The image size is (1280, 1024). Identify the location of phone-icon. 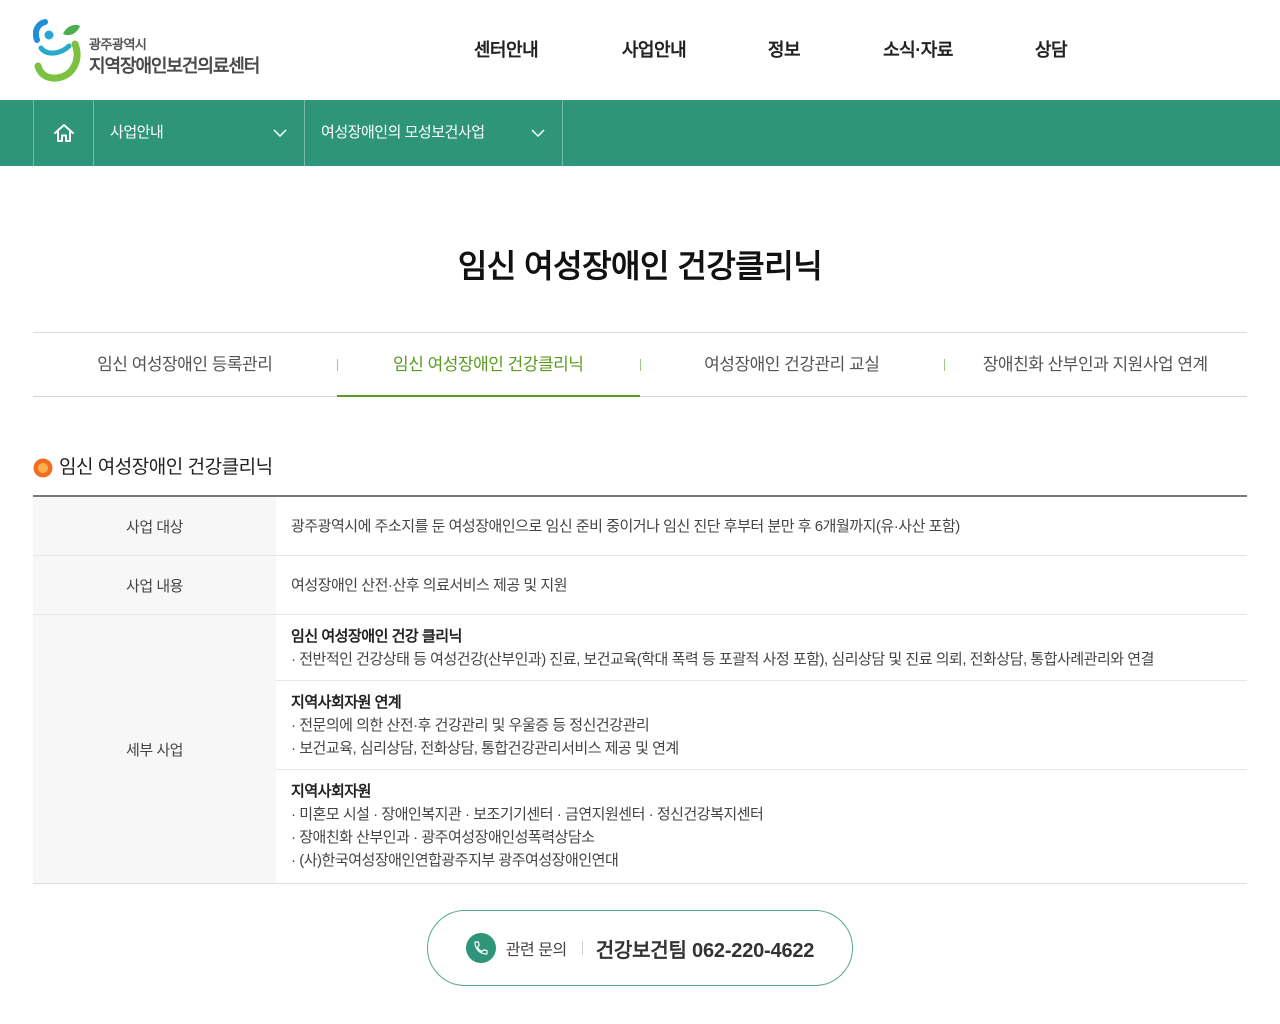
(480, 948).